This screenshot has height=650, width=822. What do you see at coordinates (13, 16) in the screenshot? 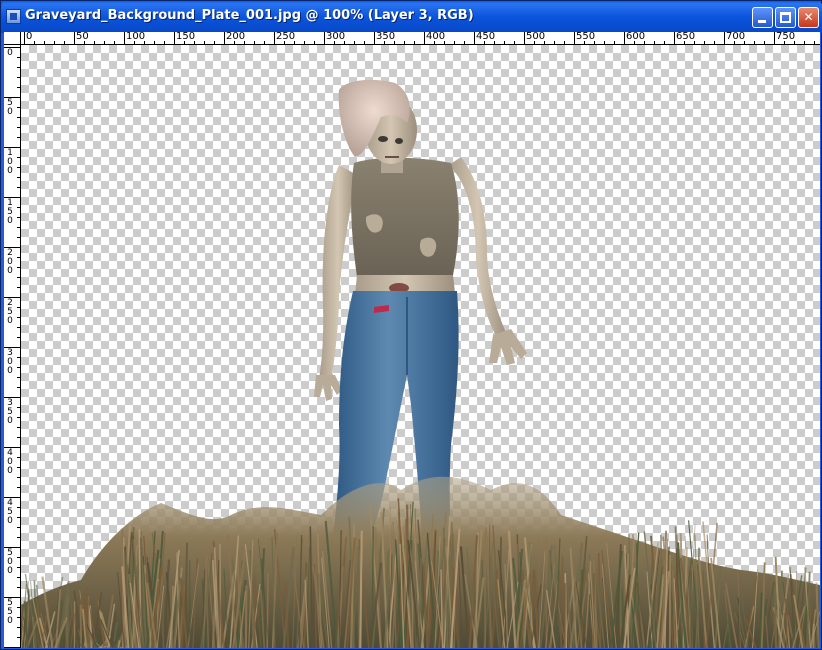
I see `document-icon` at bounding box center [13, 16].